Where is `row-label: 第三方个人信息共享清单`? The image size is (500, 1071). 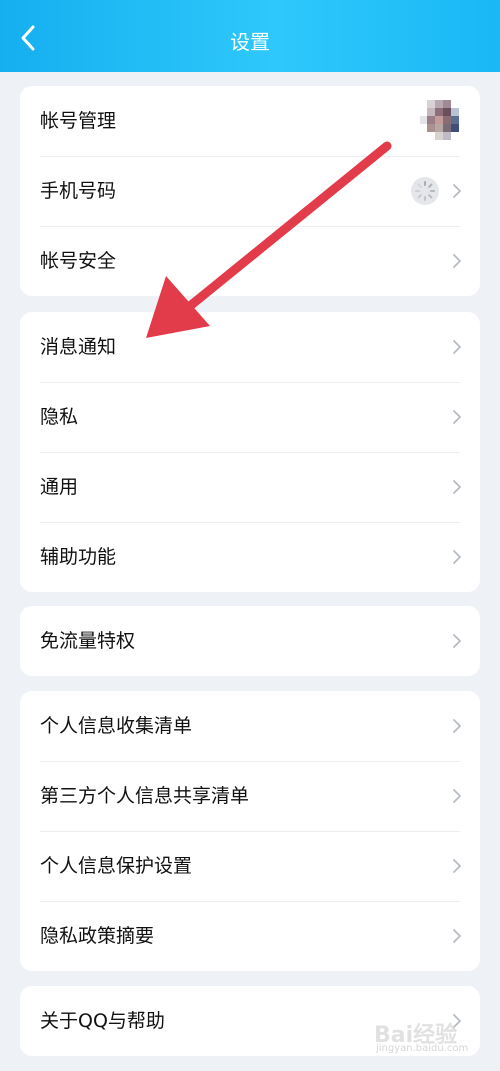
row-label: 第三方个人信息共享清单 is located at coordinates (145, 796).